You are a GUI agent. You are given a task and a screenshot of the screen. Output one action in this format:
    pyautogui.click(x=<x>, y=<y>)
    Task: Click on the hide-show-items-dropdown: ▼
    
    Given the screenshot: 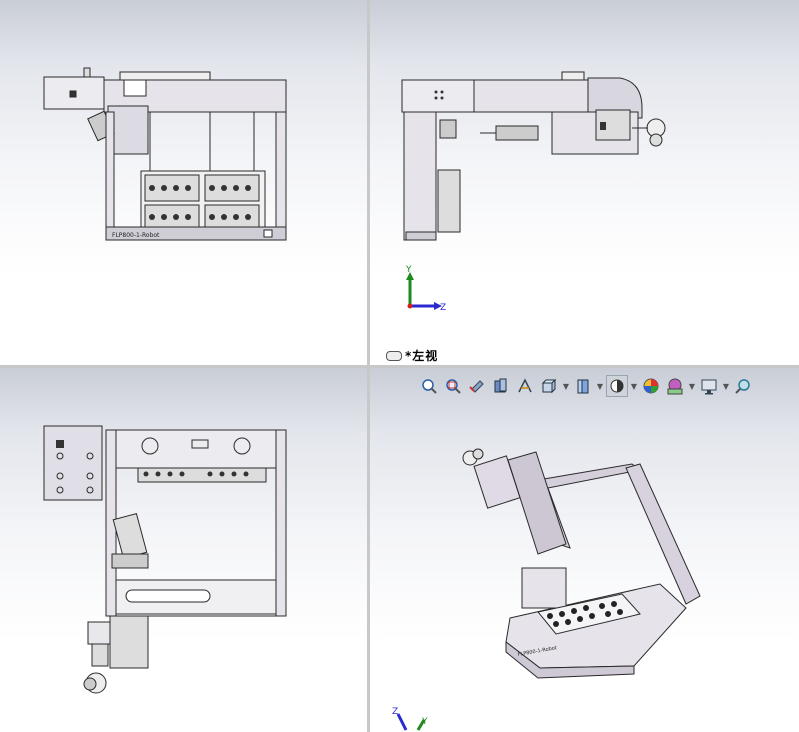 What is the action you would take?
    pyautogui.click(x=634, y=386)
    